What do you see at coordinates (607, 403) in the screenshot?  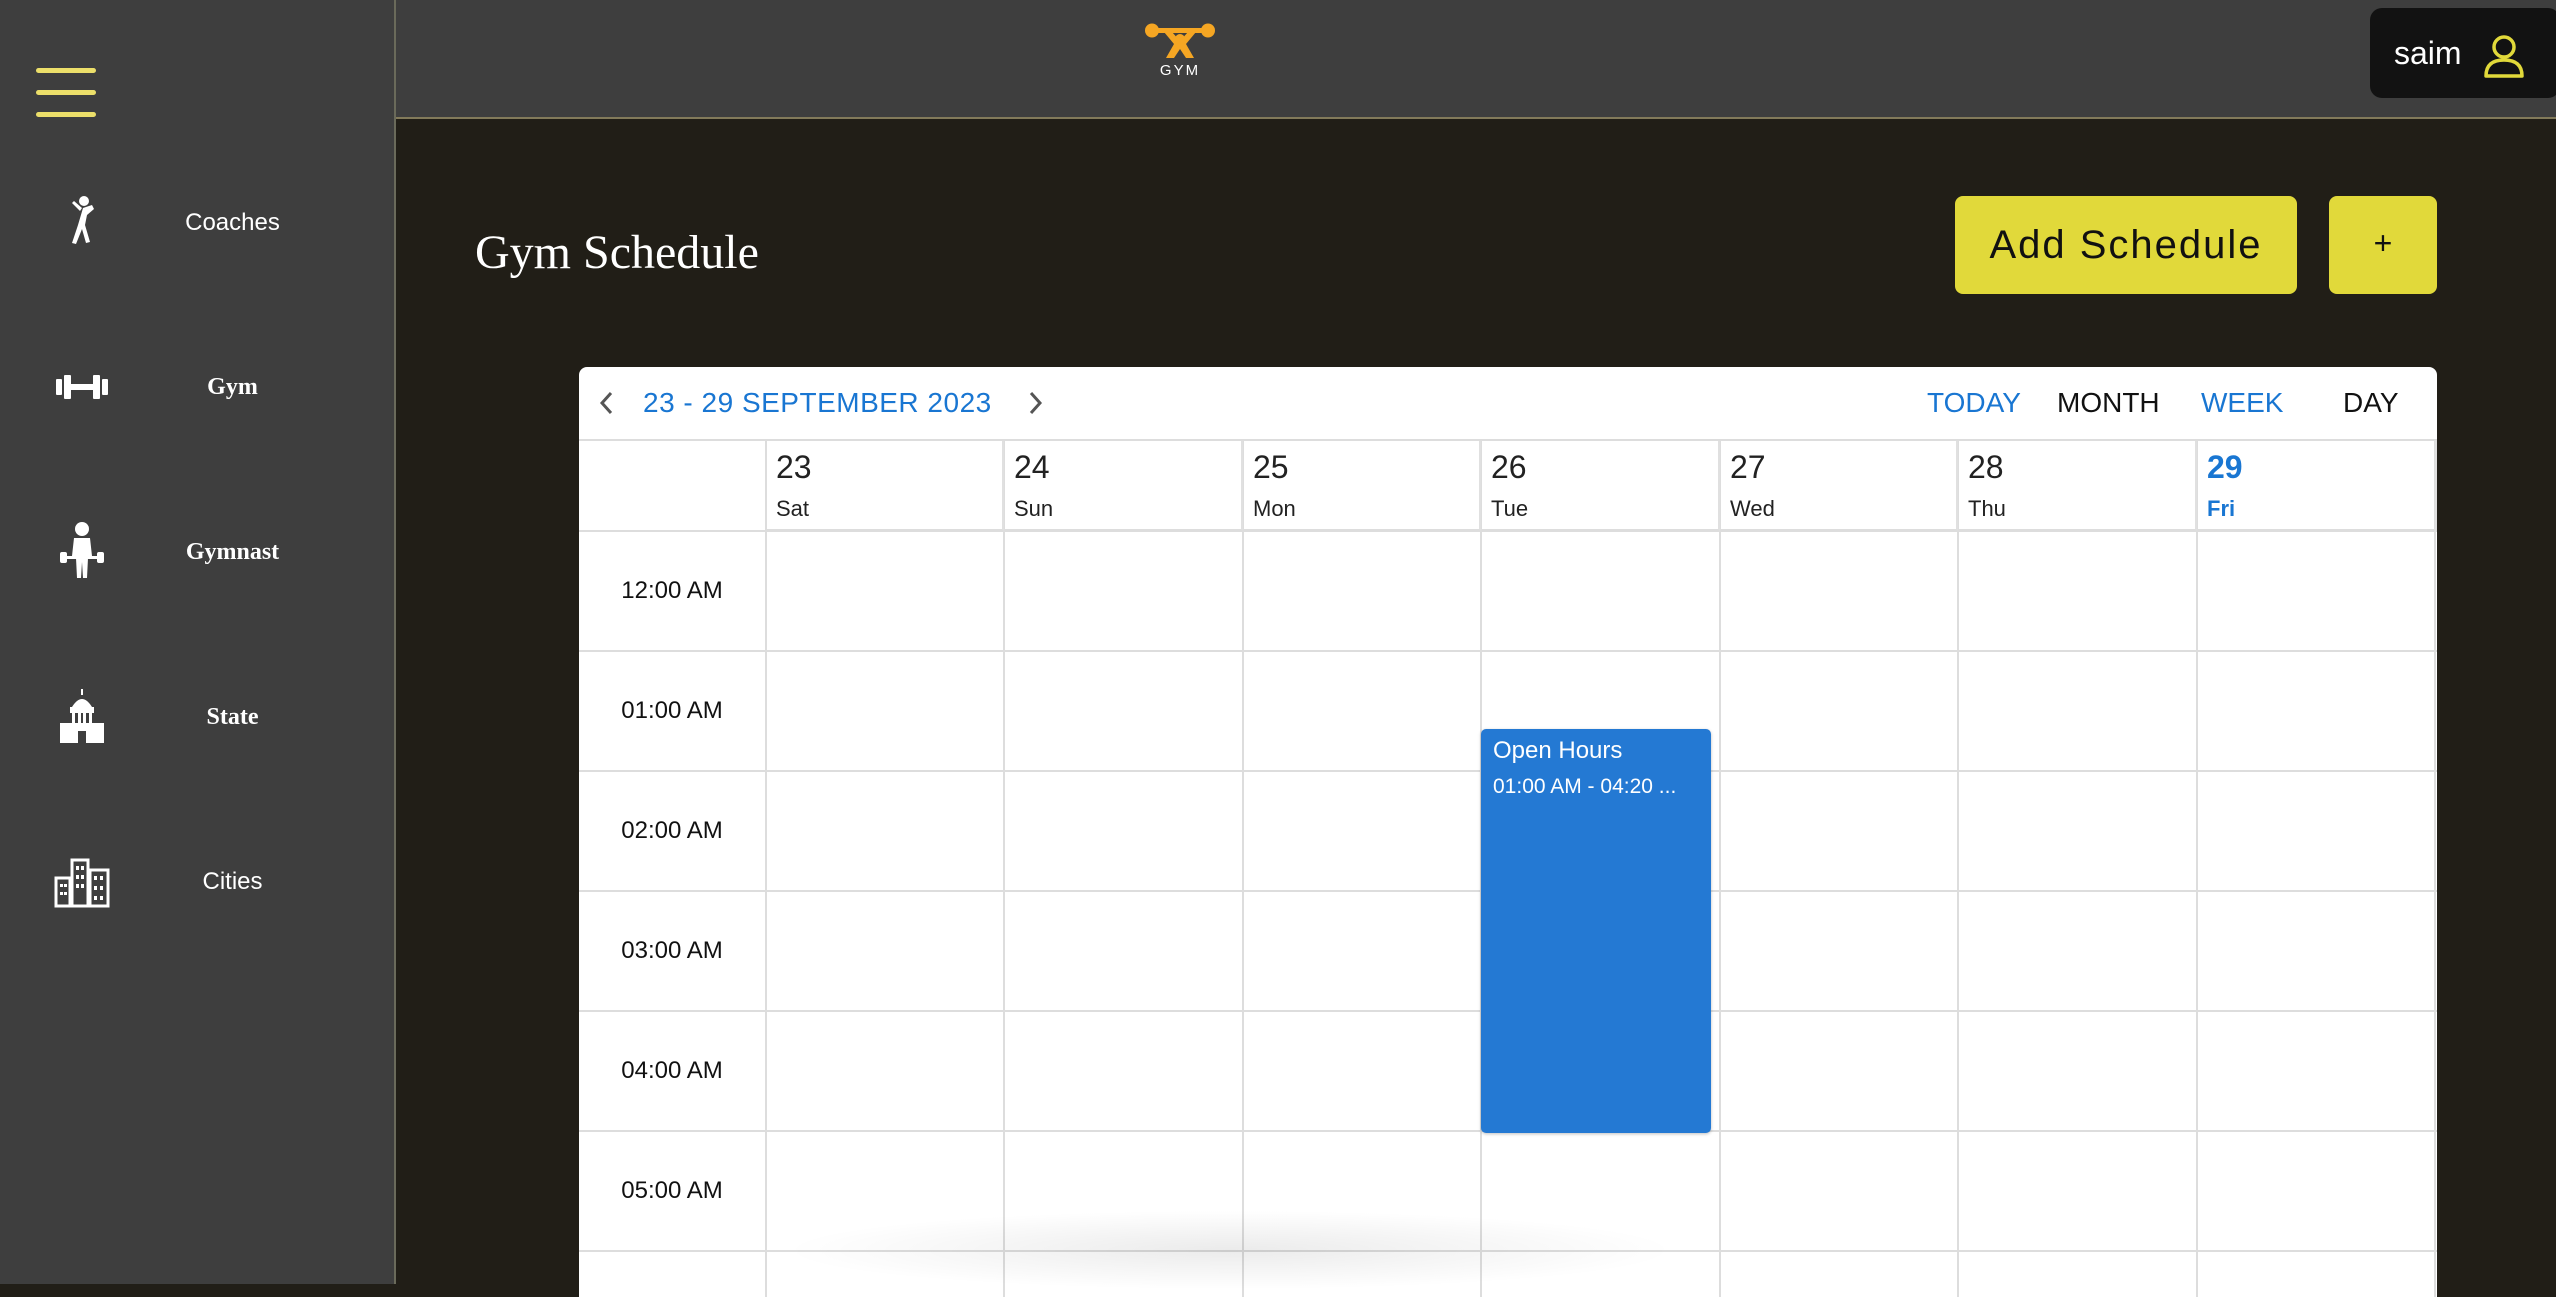 I see `chevron-left-icon` at bounding box center [607, 403].